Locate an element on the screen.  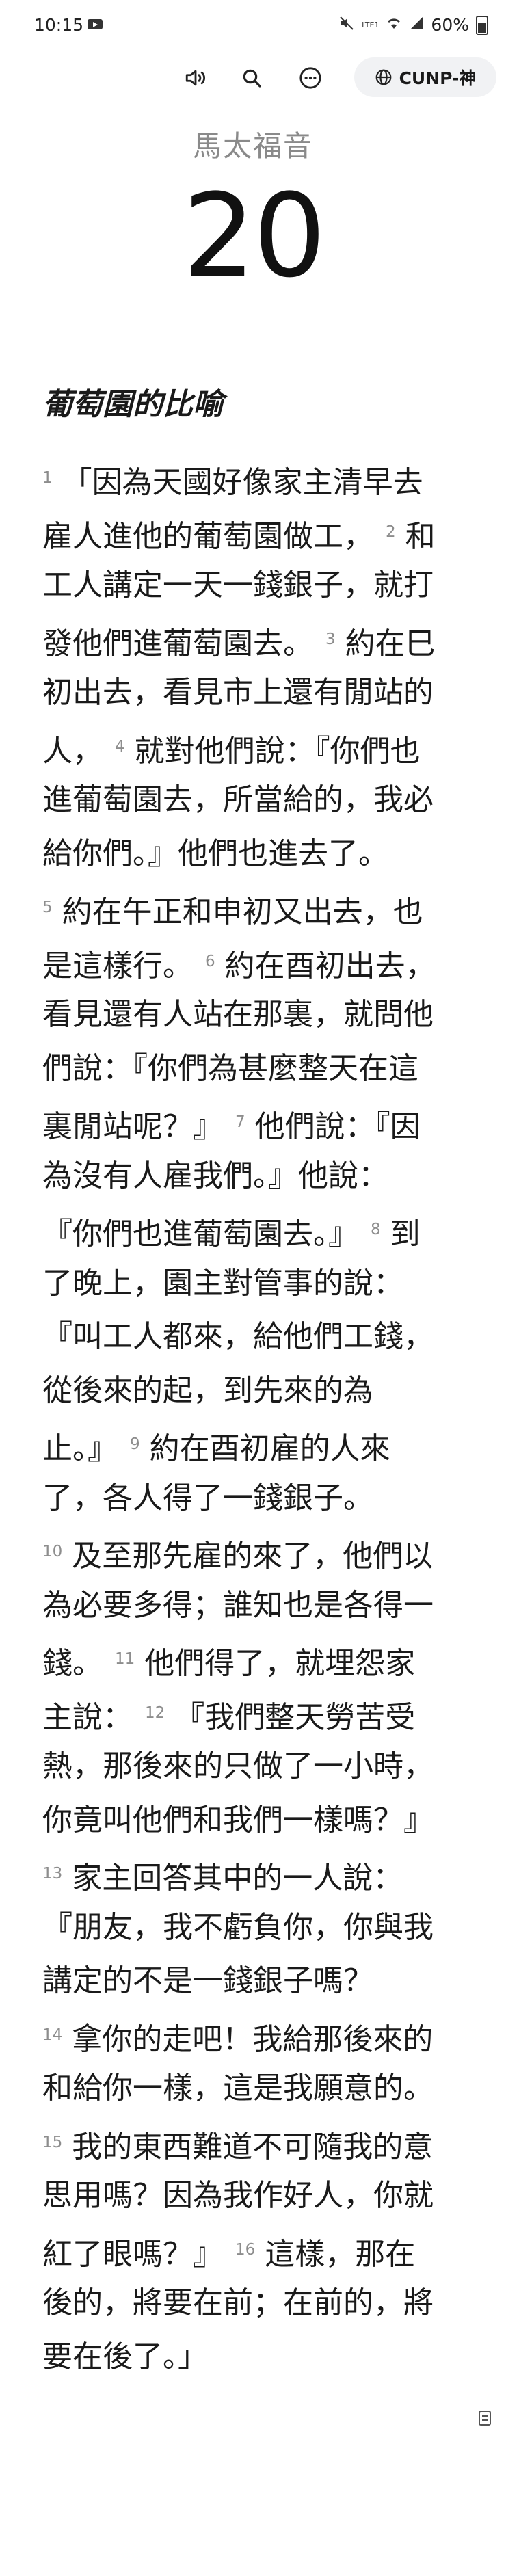
text-line: 你竟叫他們和我們一樣嗎？』 is located at coordinates (253, 1821).